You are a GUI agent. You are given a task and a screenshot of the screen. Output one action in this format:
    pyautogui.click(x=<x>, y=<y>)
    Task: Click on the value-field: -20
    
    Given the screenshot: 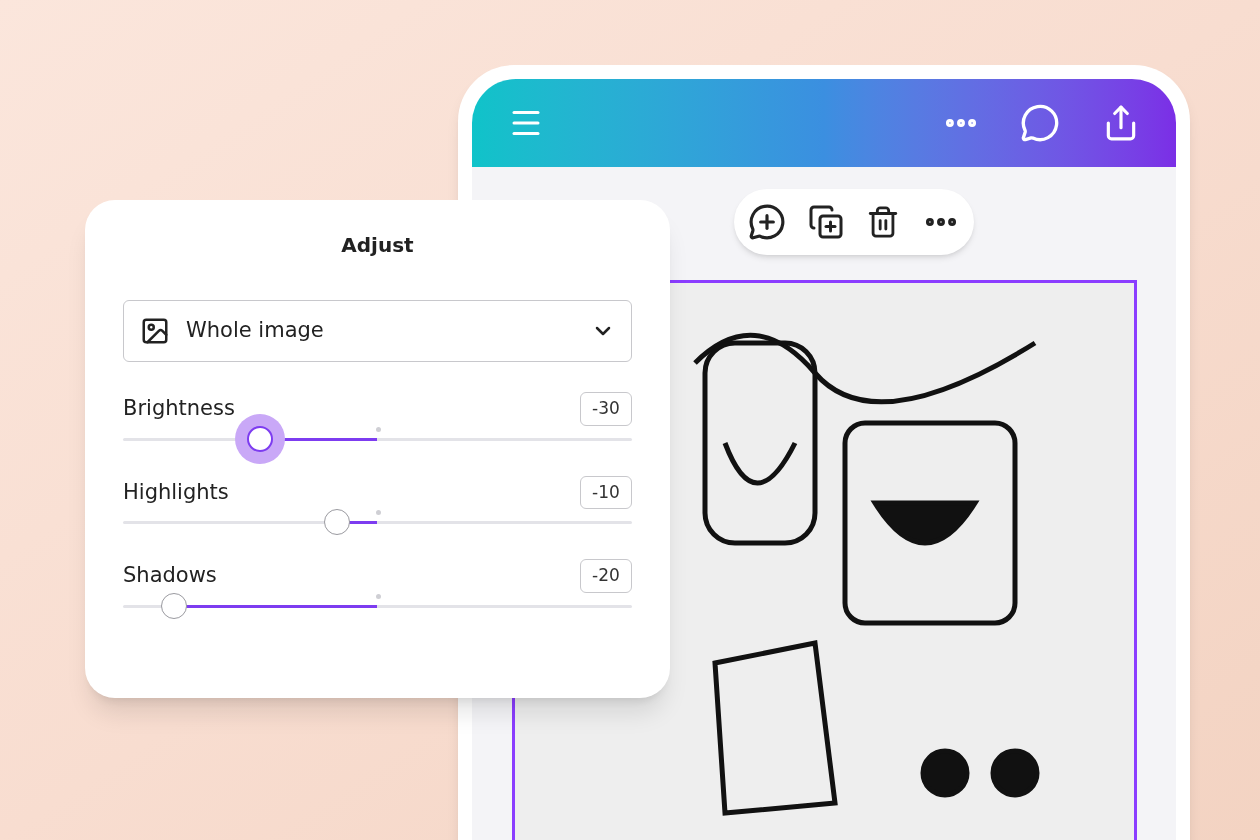 What is the action you would take?
    pyautogui.click(x=606, y=576)
    